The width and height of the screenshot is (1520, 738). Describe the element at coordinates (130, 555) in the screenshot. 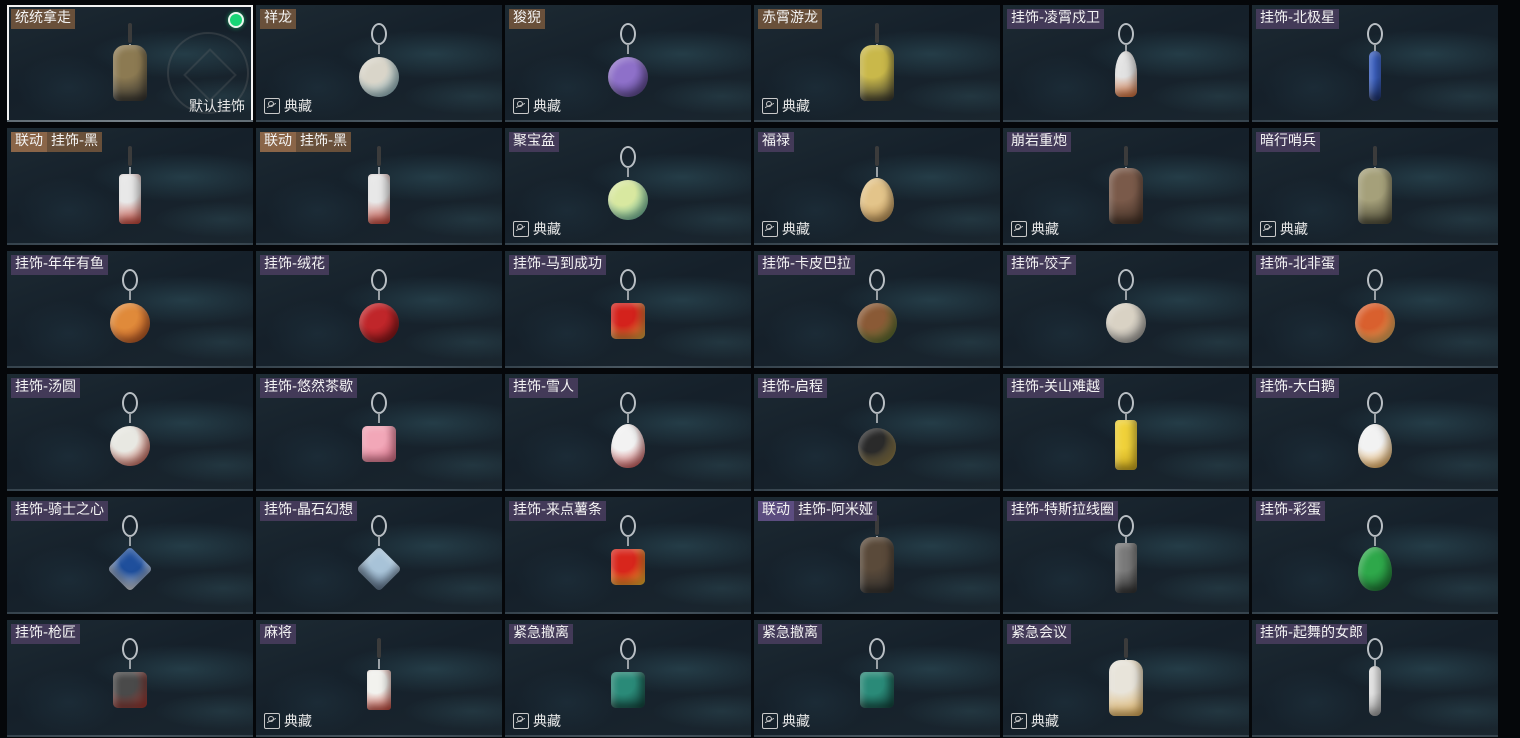

I see `charm-card: 挂饰-骑士之心` at that location.